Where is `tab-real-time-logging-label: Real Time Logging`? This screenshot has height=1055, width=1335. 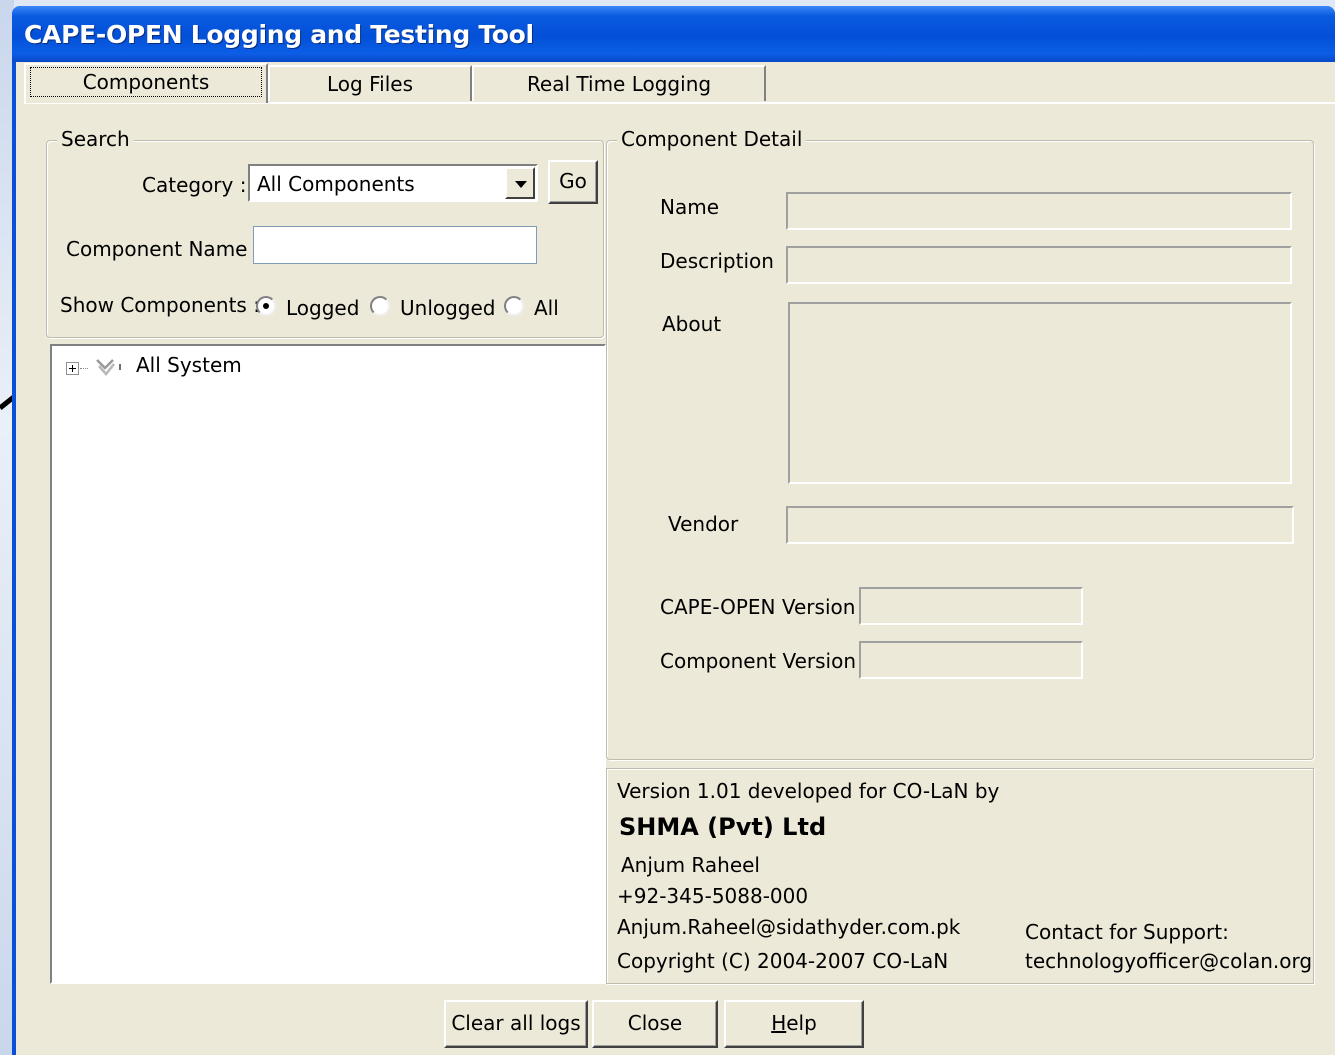
tab-real-time-logging-label: Real Time Logging is located at coordinates (619, 84).